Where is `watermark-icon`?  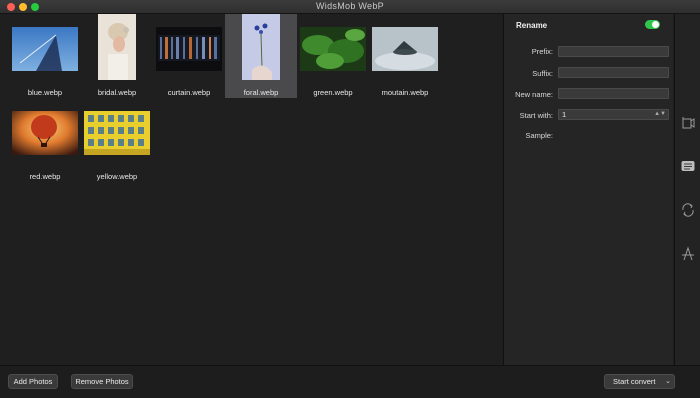 watermark-icon is located at coordinates (688, 254).